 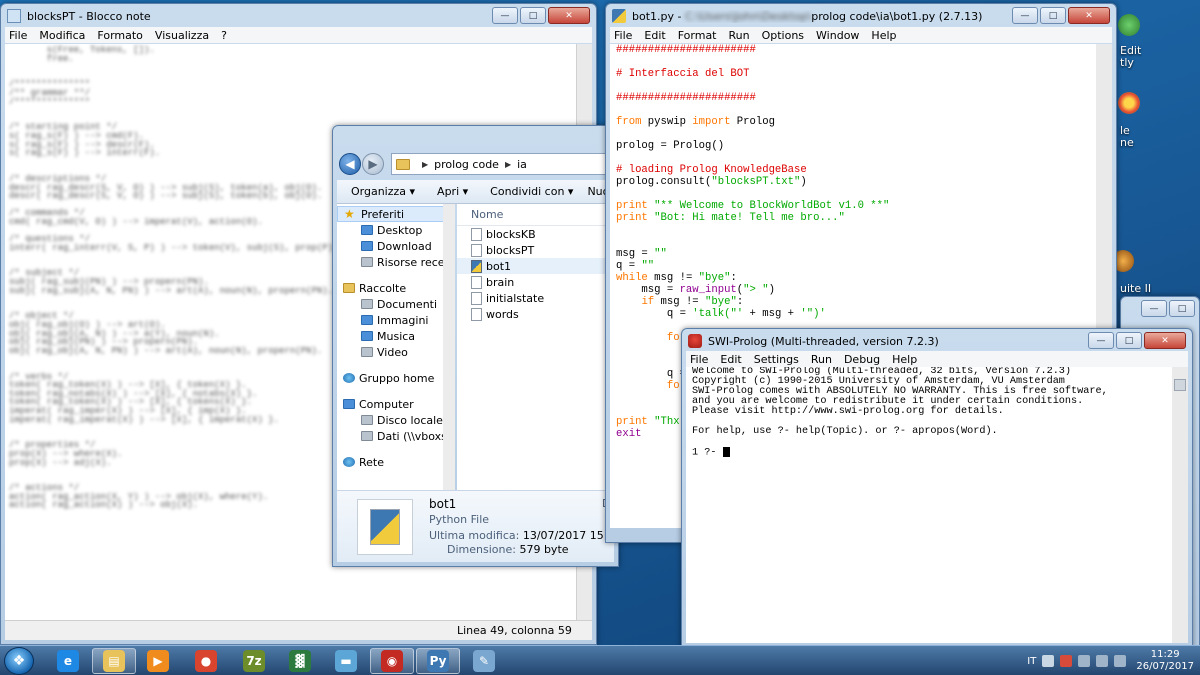 I want to click on maximize-icon: □, so click(x=1182, y=308).